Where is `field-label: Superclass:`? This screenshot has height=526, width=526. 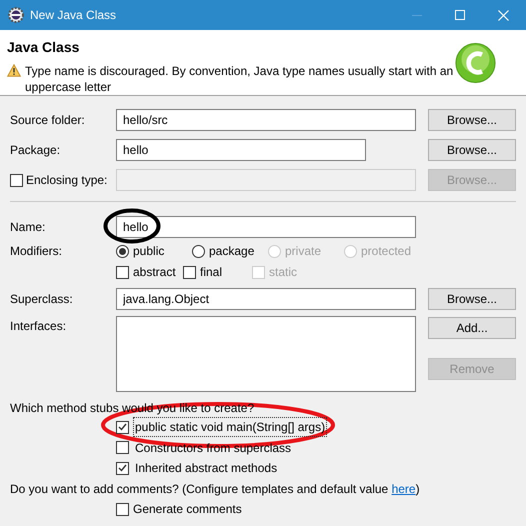
field-label: Superclass: is located at coordinates (42, 299).